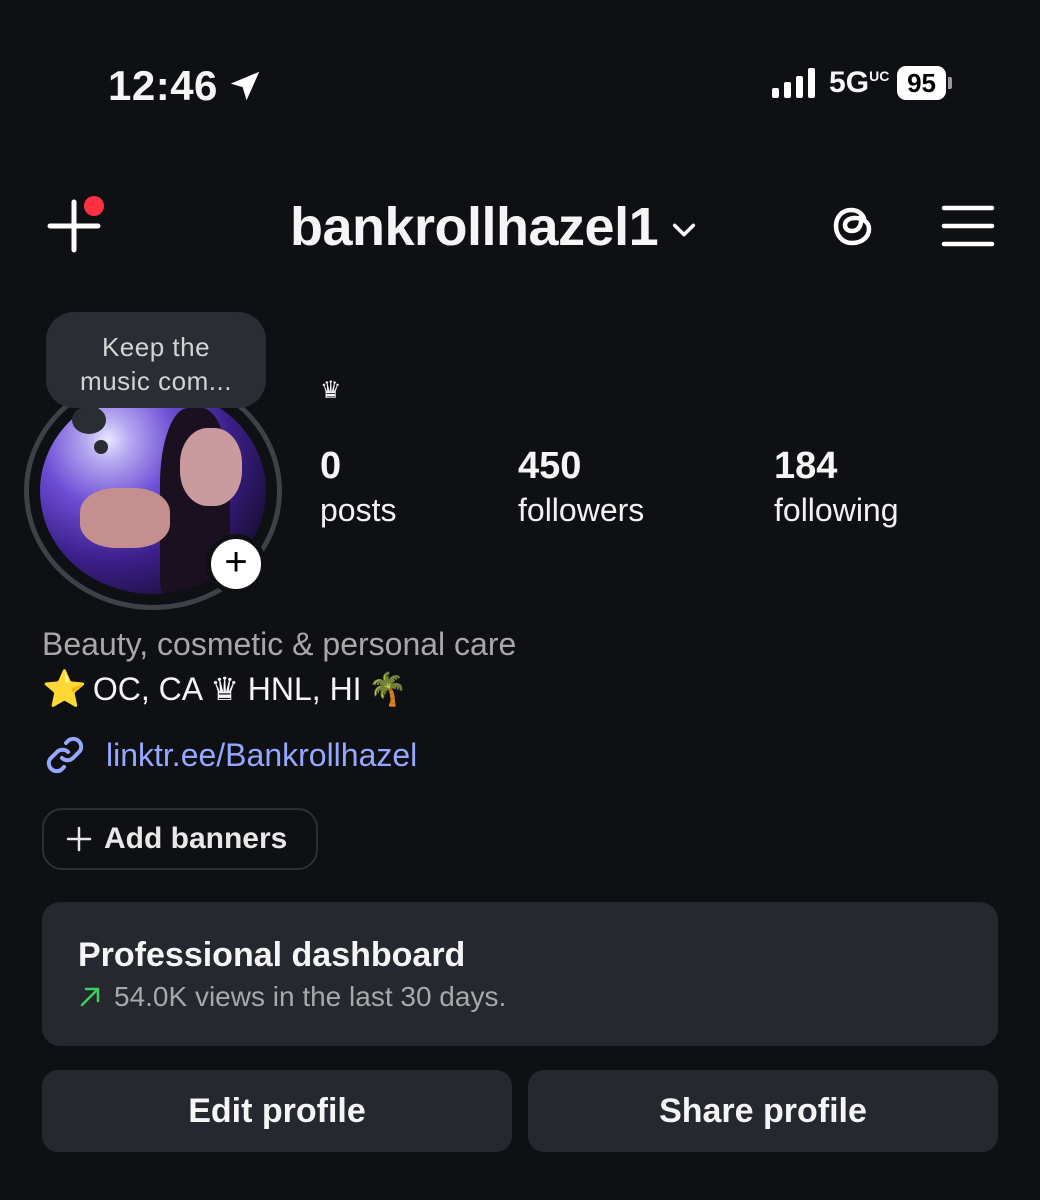  I want to click on battery-icon: 95, so click(924, 83).